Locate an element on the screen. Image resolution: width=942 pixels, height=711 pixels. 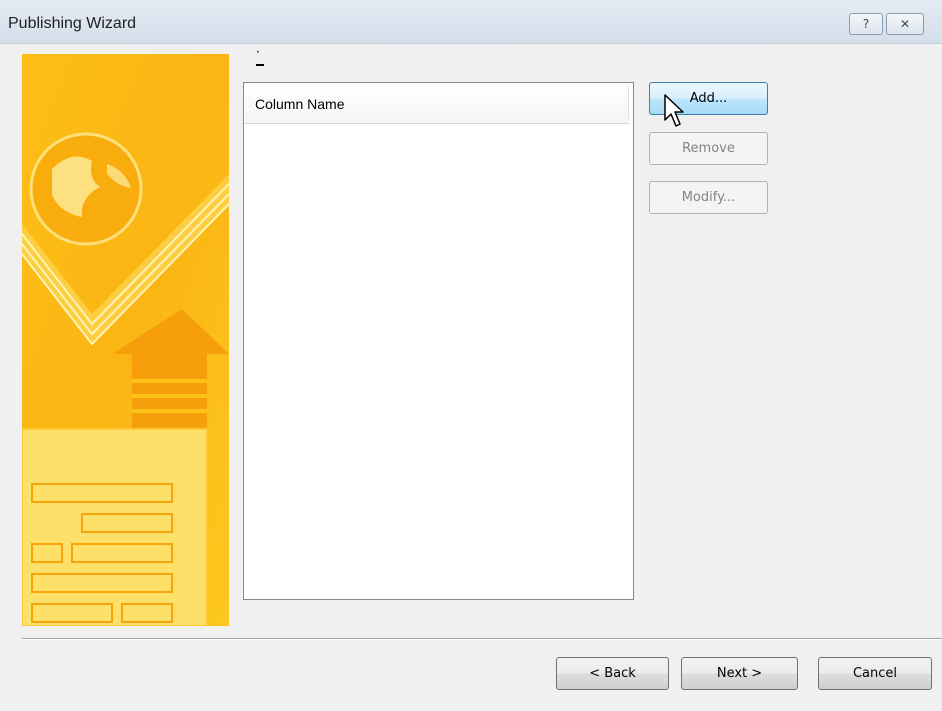
help-button: ? is located at coordinates (866, 24).